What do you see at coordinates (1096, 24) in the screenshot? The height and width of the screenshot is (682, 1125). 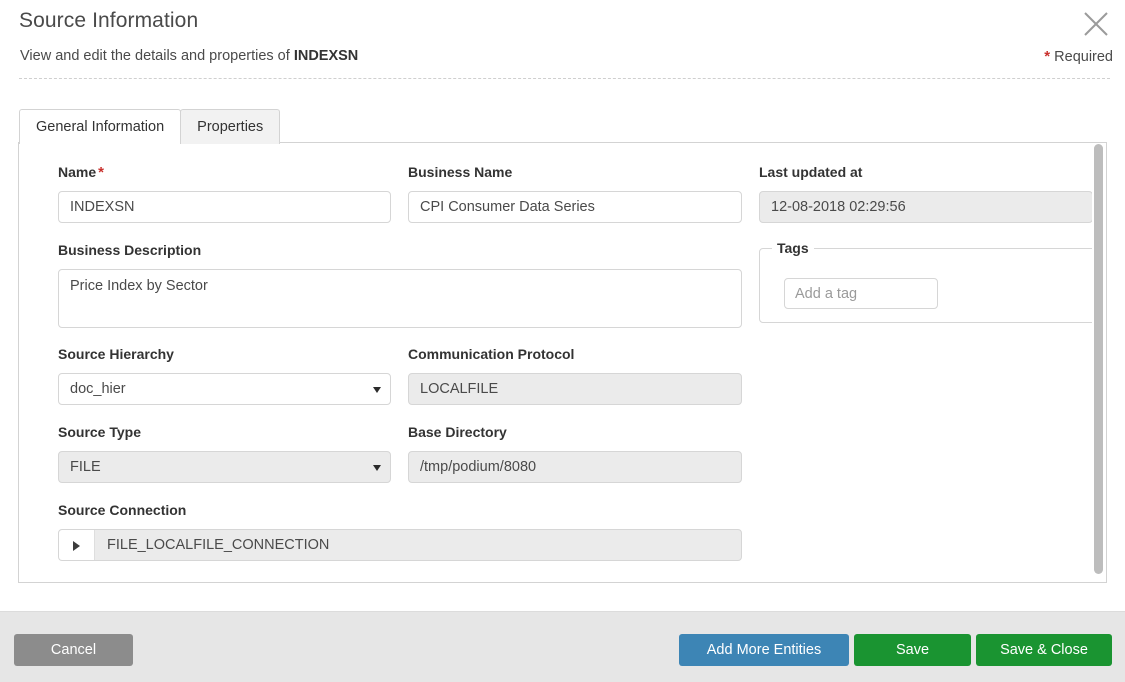 I see `close-icon` at bounding box center [1096, 24].